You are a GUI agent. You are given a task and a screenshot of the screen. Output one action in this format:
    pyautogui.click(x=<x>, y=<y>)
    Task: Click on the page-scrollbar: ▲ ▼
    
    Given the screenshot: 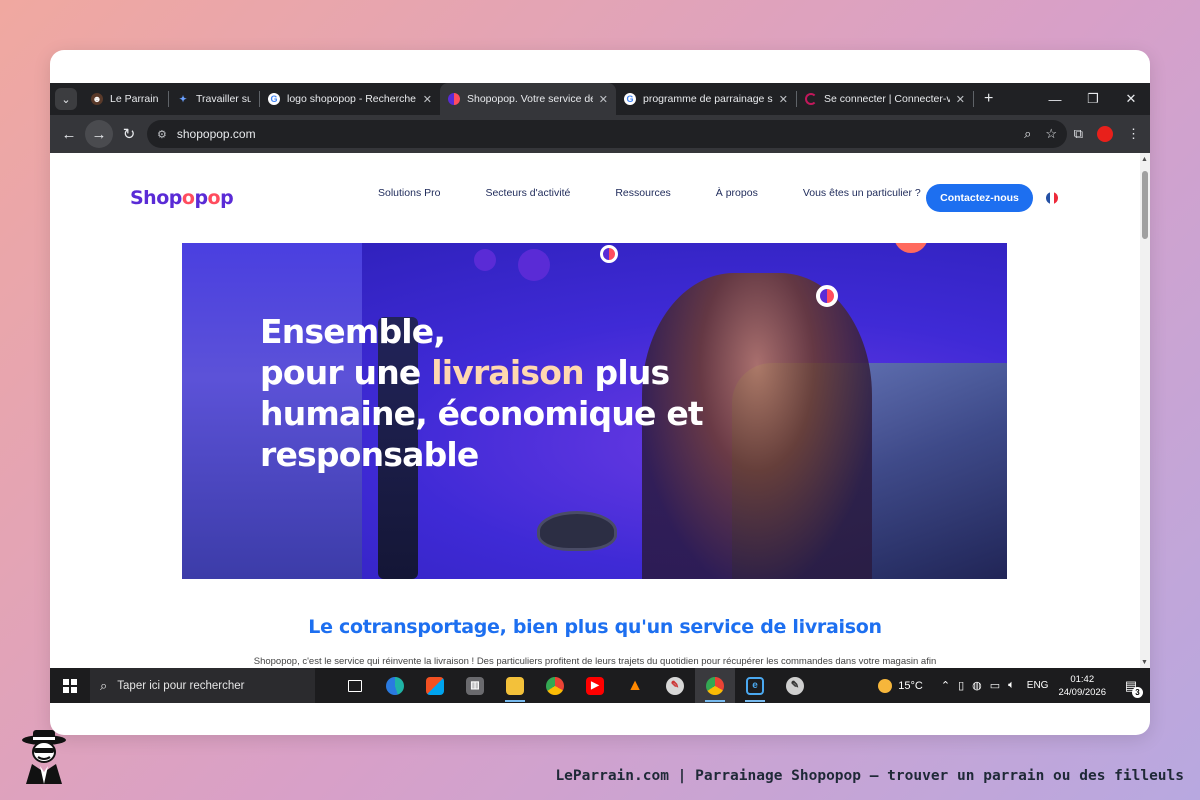 What is the action you would take?
    pyautogui.click(x=1145, y=410)
    